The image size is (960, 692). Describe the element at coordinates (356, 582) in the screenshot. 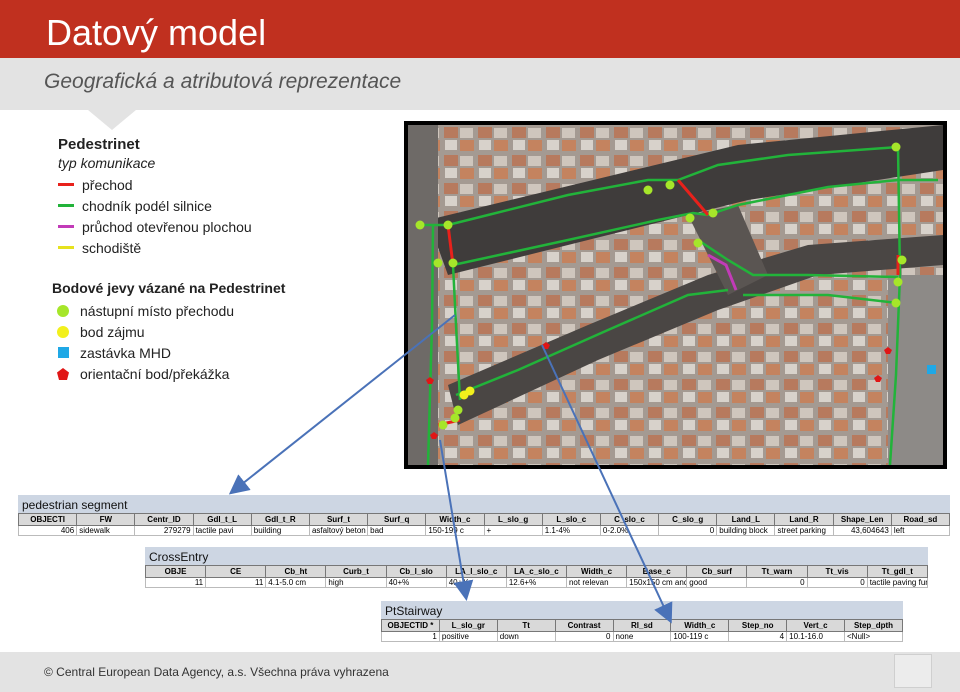

I see `table-cell: high` at that location.